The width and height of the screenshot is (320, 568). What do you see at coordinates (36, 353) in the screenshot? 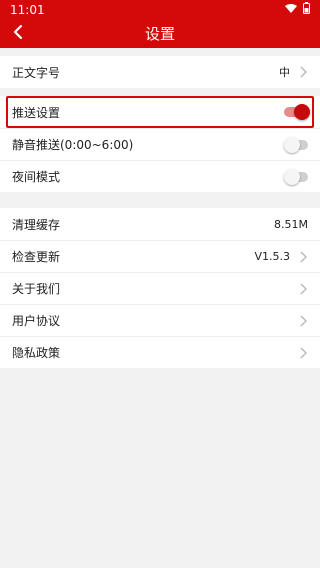
I see `privacy-policy-label: 隐私政策` at bounding box center [36, 353].